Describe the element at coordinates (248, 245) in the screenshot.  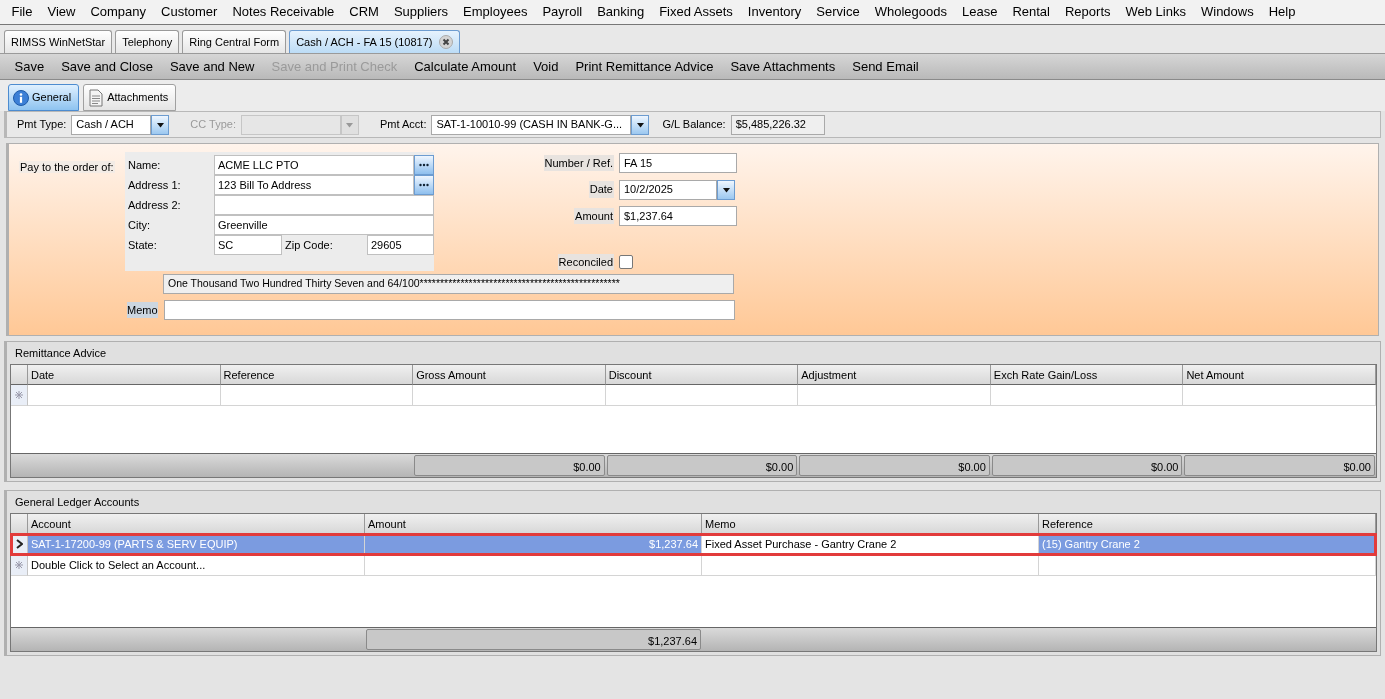
I see `text-field: SC` at that location.